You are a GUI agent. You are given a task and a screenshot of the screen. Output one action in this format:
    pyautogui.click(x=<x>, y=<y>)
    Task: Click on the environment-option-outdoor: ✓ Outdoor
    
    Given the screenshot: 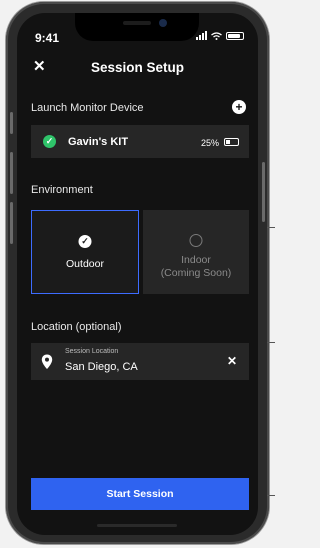 What is the action you would take?
    pyautogui.click(x=85, y=252)
    